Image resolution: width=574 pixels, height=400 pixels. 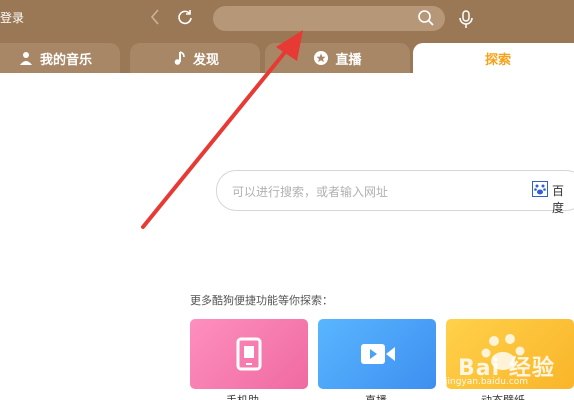 What do you see at coordinates (503, 396) in the screenshot?
I see `card-label: 动态壁纸` at bounding box center [503, 396].